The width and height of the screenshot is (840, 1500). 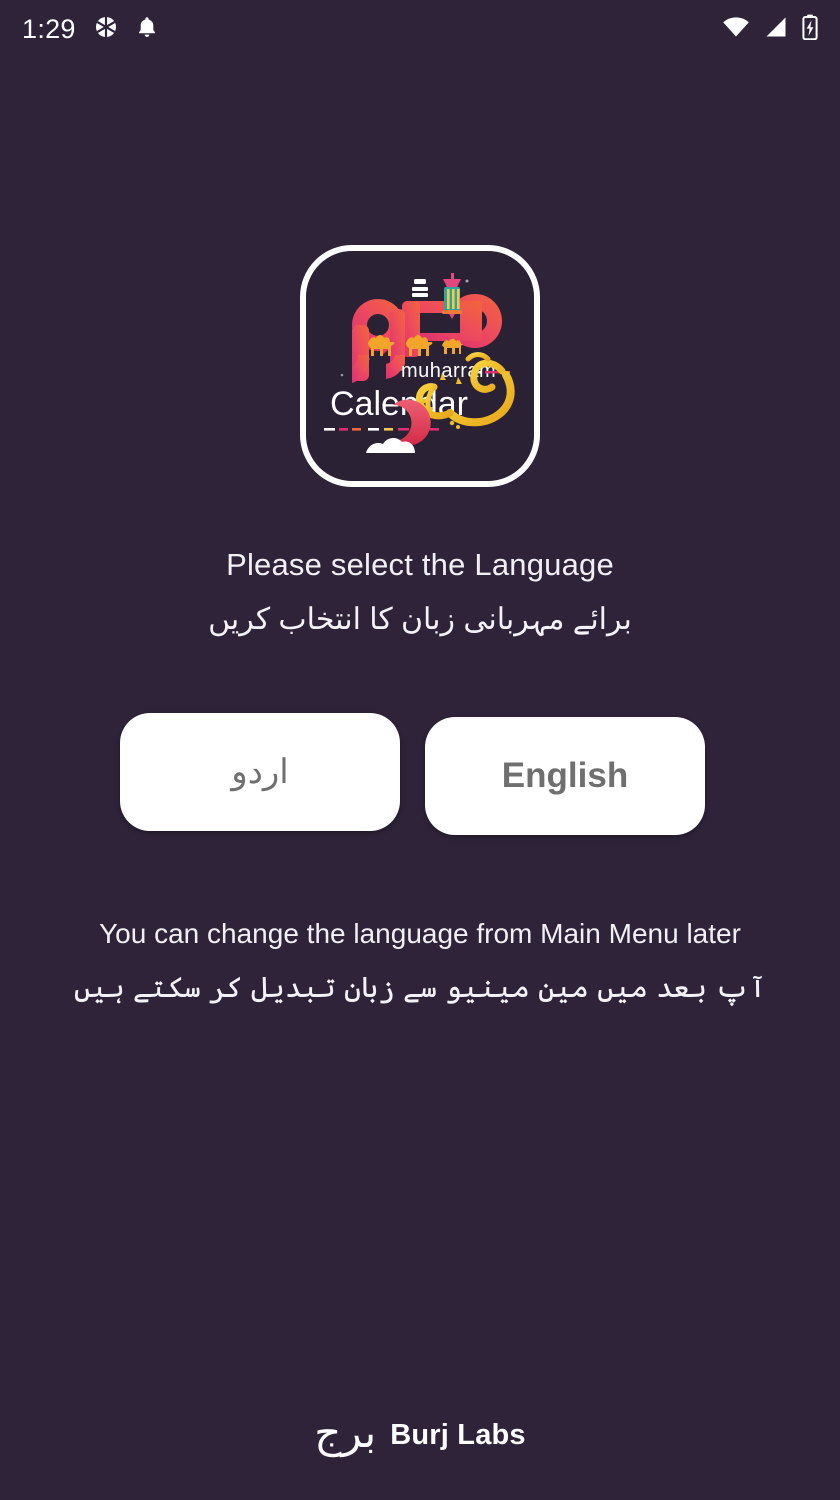 What do you see at coordinates (736, 29) in the screenshot?
I see `wifi-icon` at bounding box center [736, 29].